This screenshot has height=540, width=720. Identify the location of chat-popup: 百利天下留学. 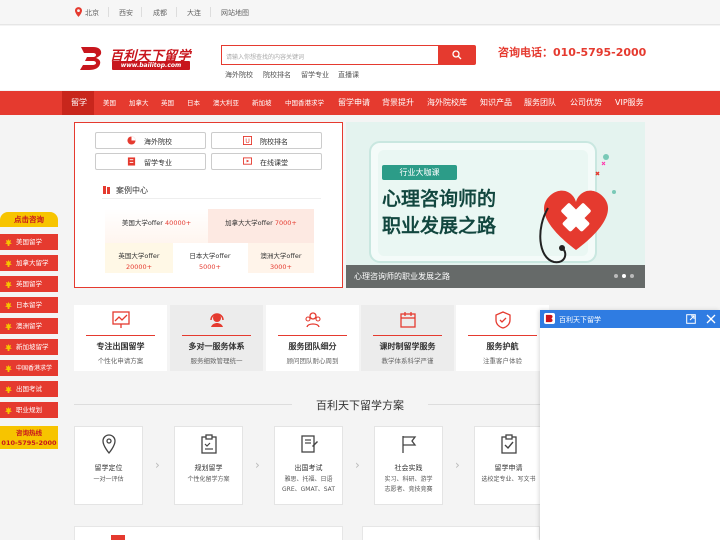
(630, 425).